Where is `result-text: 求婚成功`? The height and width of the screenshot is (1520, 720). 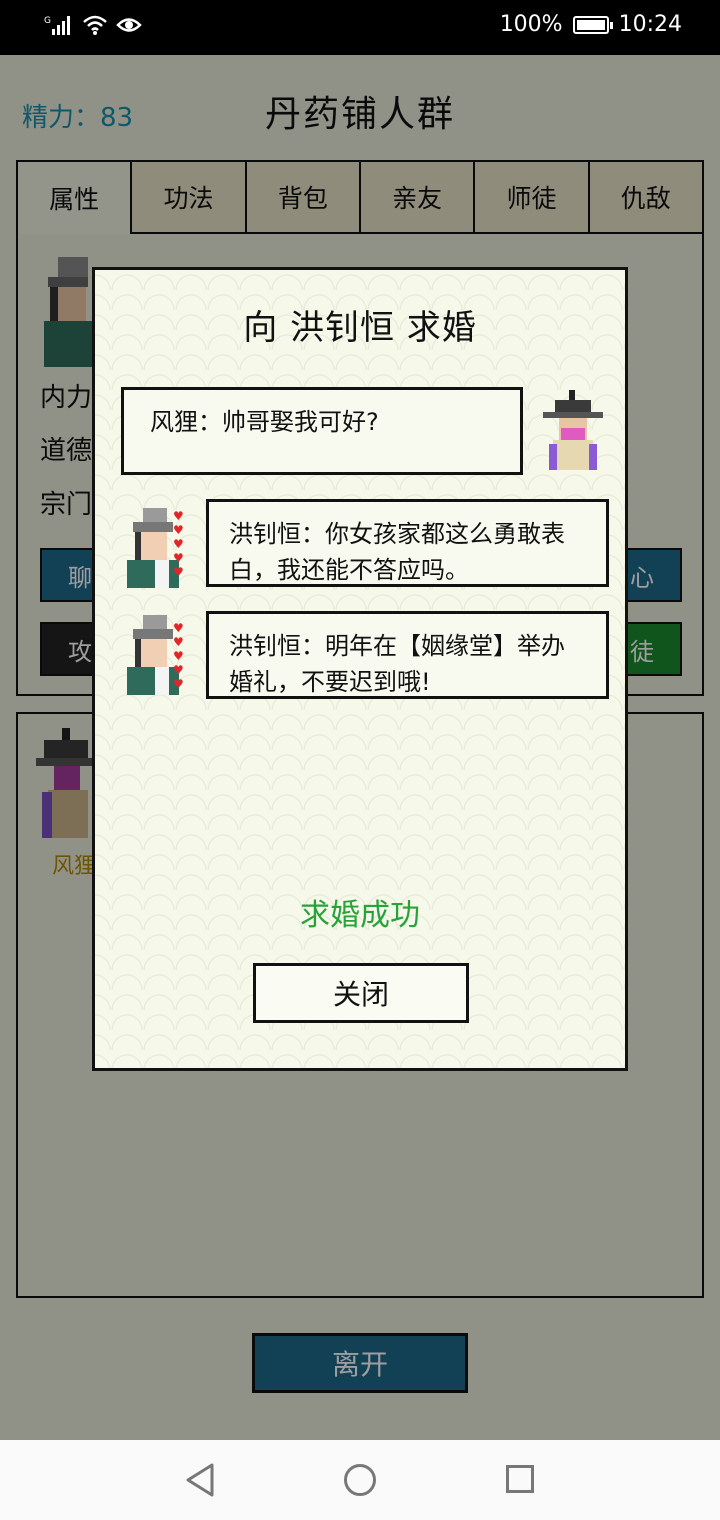
result-text: 求婚成功 is located at coordinates (360, 915).